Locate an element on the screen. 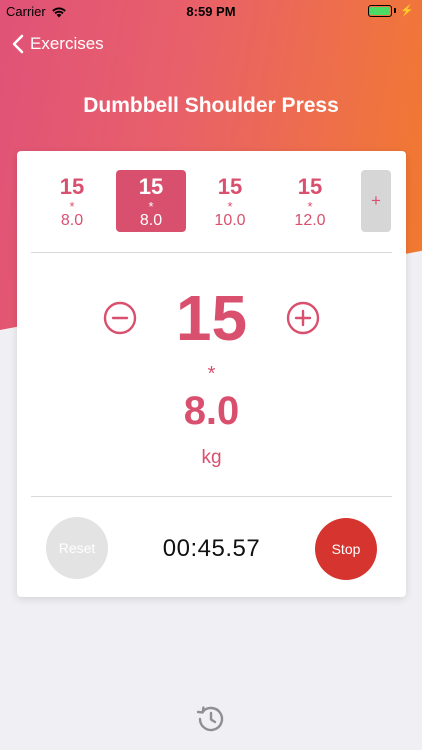 This screenshot has height=750, width=422. set-chip-3: 15 * 10.0 is located at coordinates (230, 201).